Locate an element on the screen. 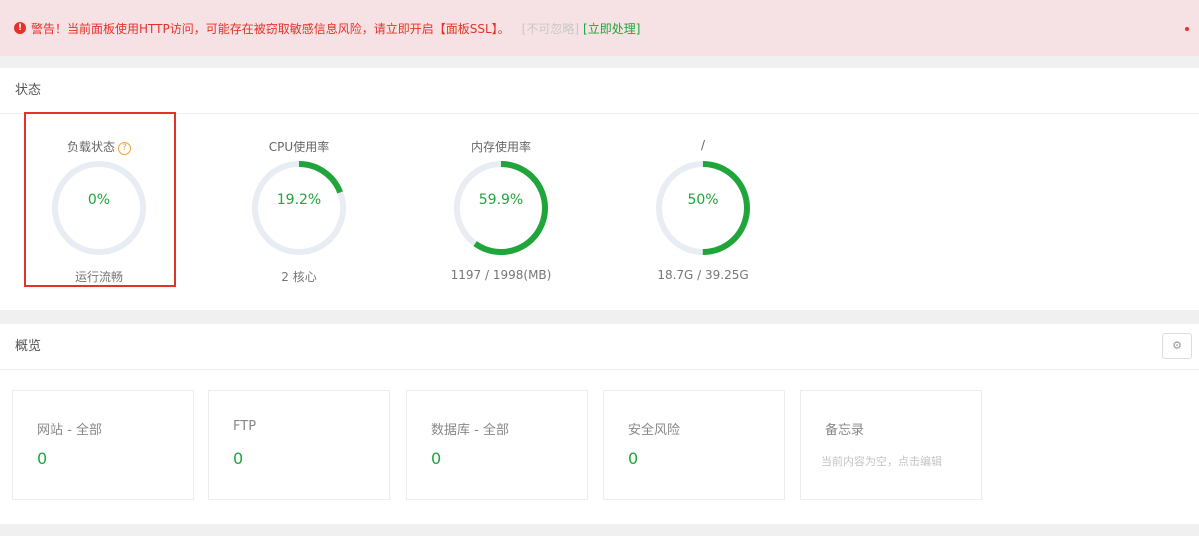 This screenshot has width=1199, height=536. card-ftp: FTP 0 is located at coordinates (299, 445).